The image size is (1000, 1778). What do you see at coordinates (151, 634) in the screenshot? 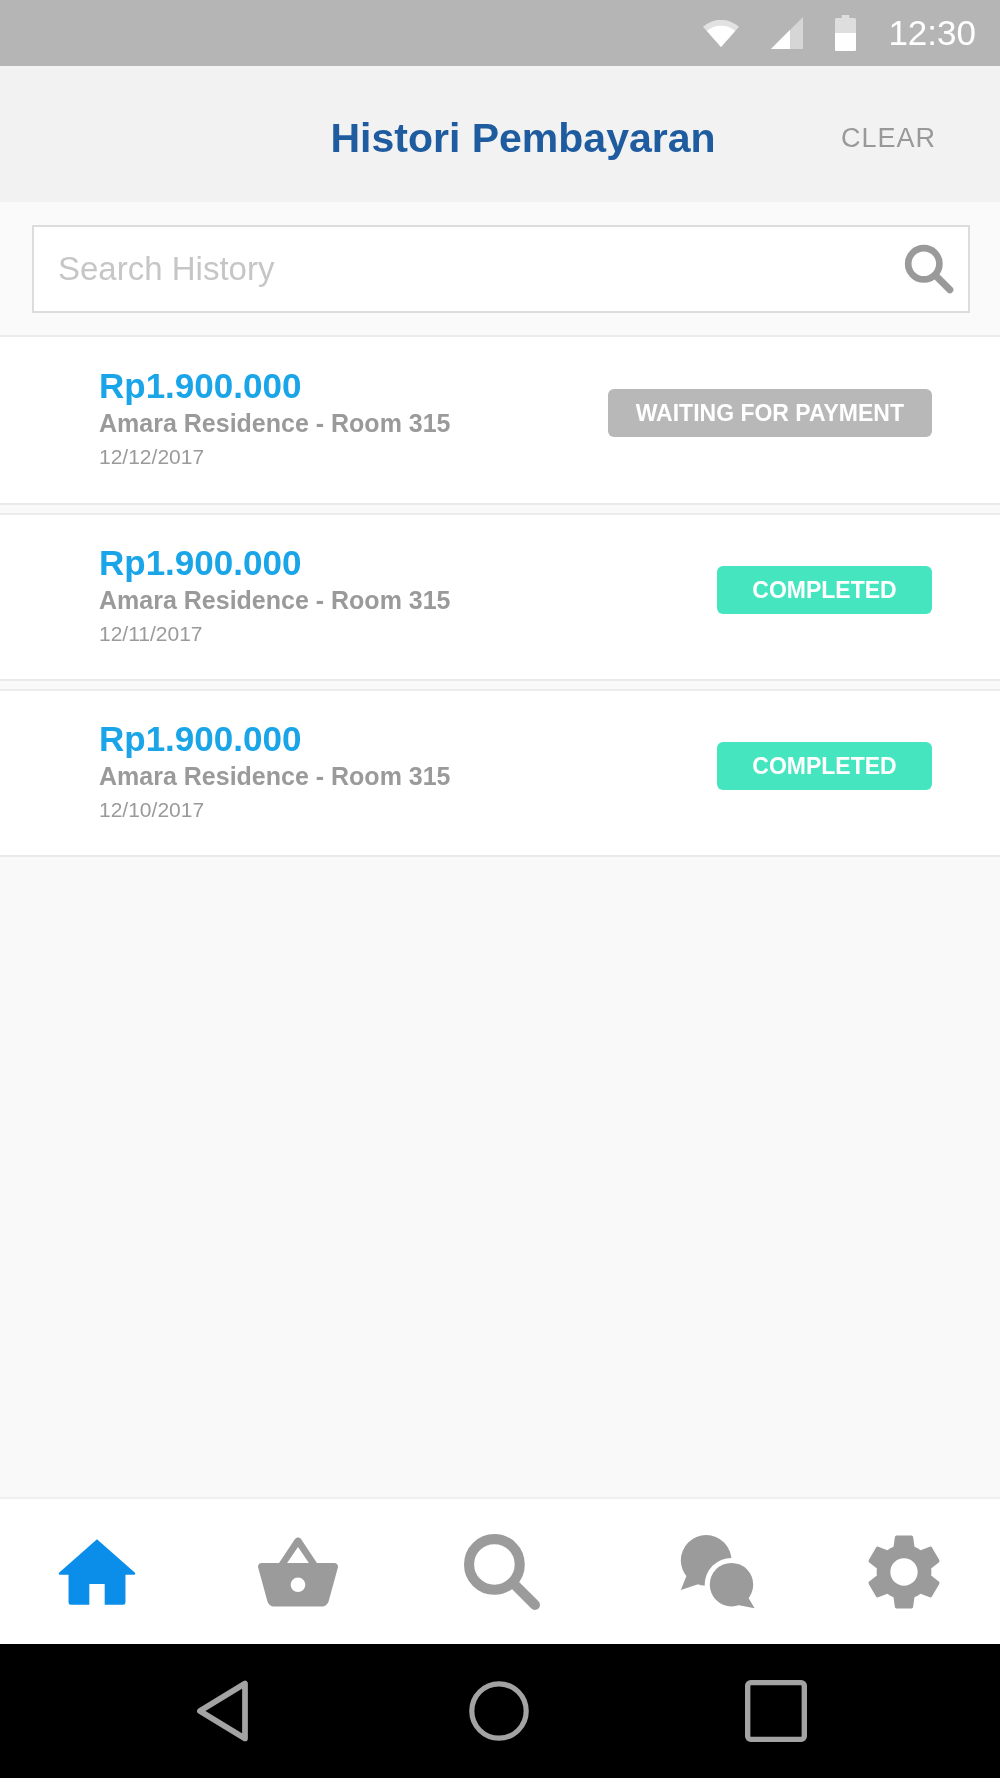
I see `payment-date: 12/11/2017` at bounding box center [151, 634].